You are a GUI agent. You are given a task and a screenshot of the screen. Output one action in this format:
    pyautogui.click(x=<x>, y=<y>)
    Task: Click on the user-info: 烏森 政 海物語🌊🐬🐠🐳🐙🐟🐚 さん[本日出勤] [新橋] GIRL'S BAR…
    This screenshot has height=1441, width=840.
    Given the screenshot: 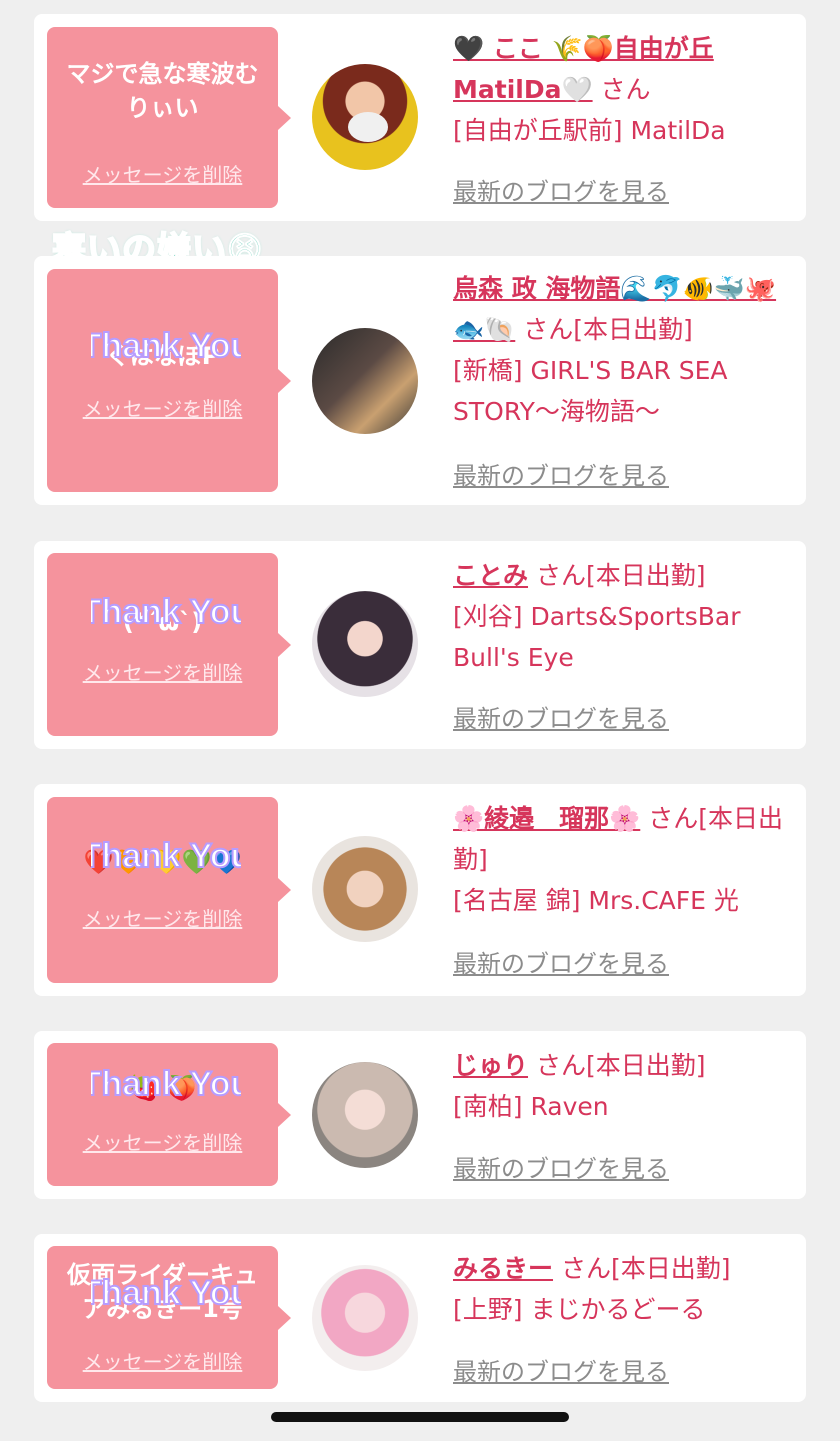 What is the action you would take?
    pyautogui.click(x=618, y=350)
    